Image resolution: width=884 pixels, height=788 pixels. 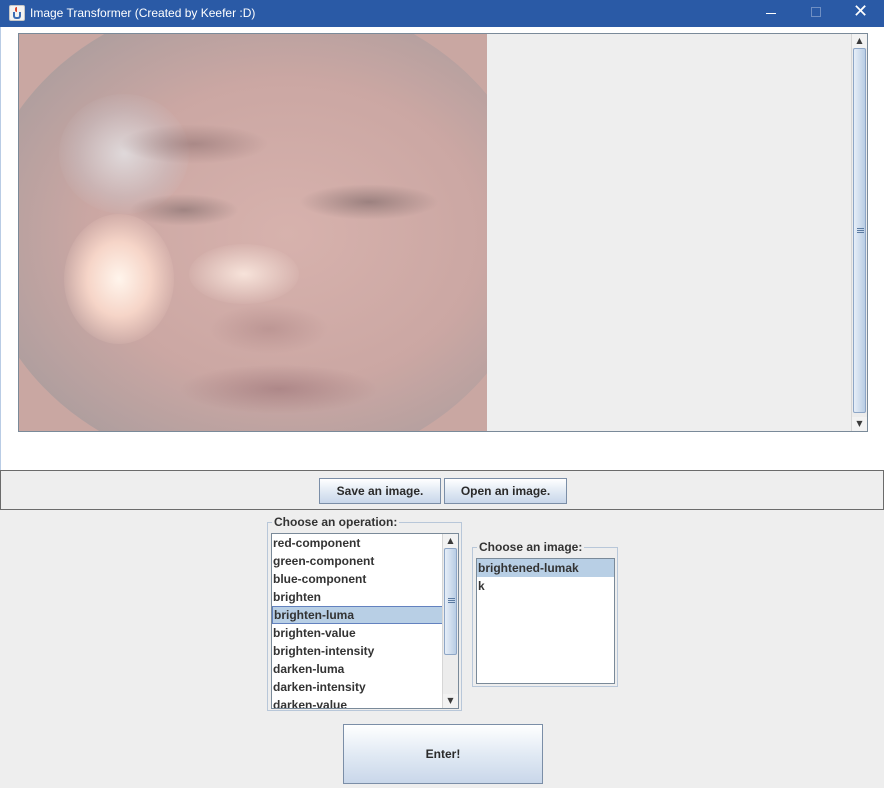 What do you see at coordinates (545, 568) in the screenshot?
I see `image-item: brightened-lumak` at bounding box center [545, 568].